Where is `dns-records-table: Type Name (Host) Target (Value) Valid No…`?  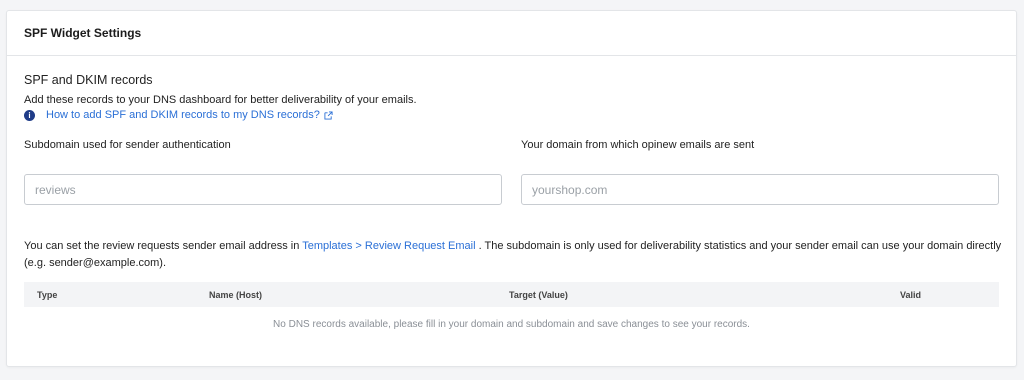 dns-records-table: Type Name (Host) Target (Value) Valid No… is located at coordinates (511, 306).